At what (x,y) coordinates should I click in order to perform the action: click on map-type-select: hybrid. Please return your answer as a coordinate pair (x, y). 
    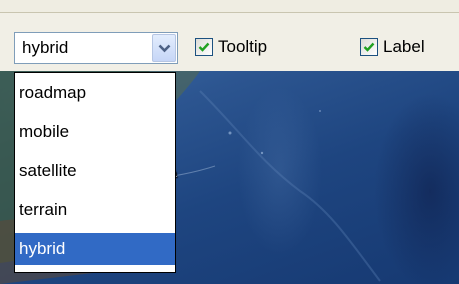
    Looking at the image, I should click on (96, 48).